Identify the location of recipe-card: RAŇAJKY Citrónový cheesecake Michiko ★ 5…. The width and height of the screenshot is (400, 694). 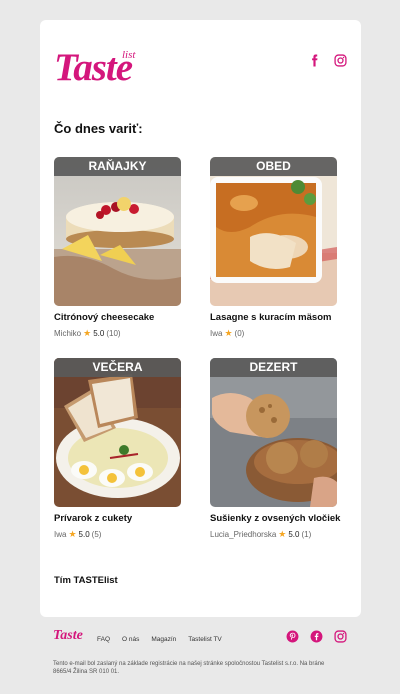
(117, 248).